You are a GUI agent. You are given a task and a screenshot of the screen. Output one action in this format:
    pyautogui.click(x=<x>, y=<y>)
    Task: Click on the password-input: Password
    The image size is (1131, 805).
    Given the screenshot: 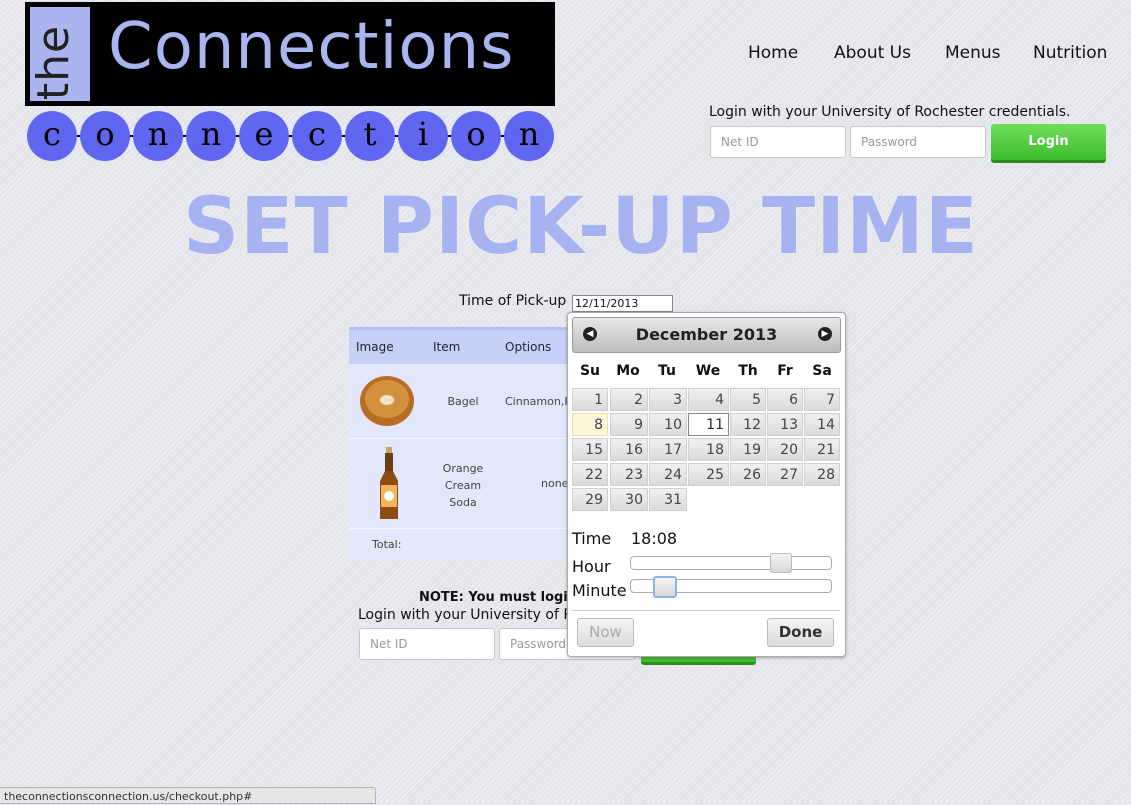 What is the action you would take?
    pyautogui.click(x=918, y=142)
    